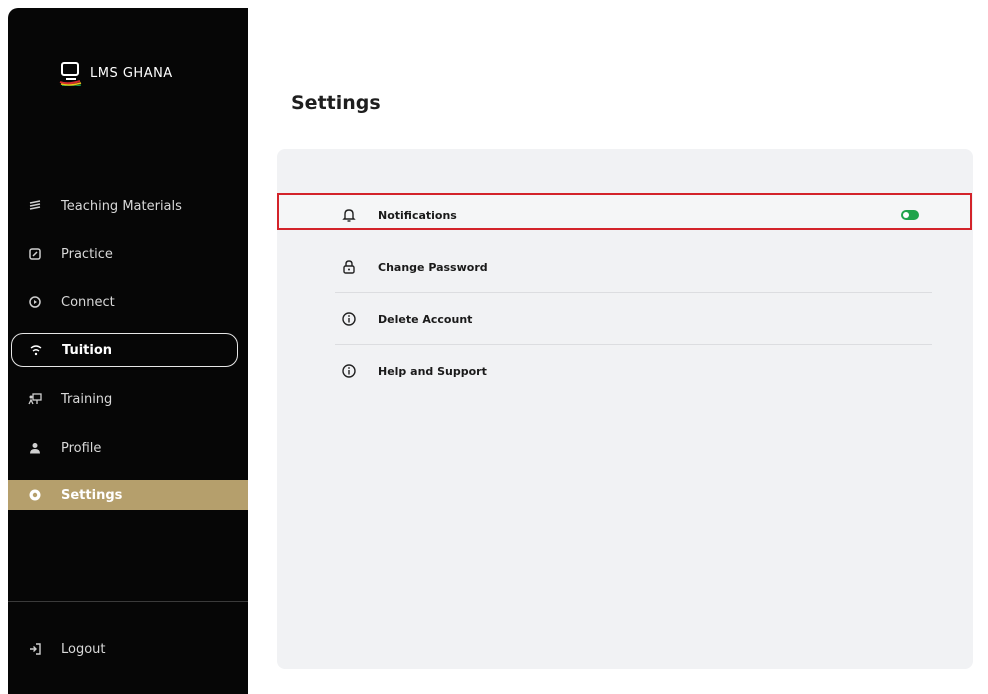  Describe the element at coordinates (128, 399) in the screenshot. I see `sidebar-item-training: Training` at that location.